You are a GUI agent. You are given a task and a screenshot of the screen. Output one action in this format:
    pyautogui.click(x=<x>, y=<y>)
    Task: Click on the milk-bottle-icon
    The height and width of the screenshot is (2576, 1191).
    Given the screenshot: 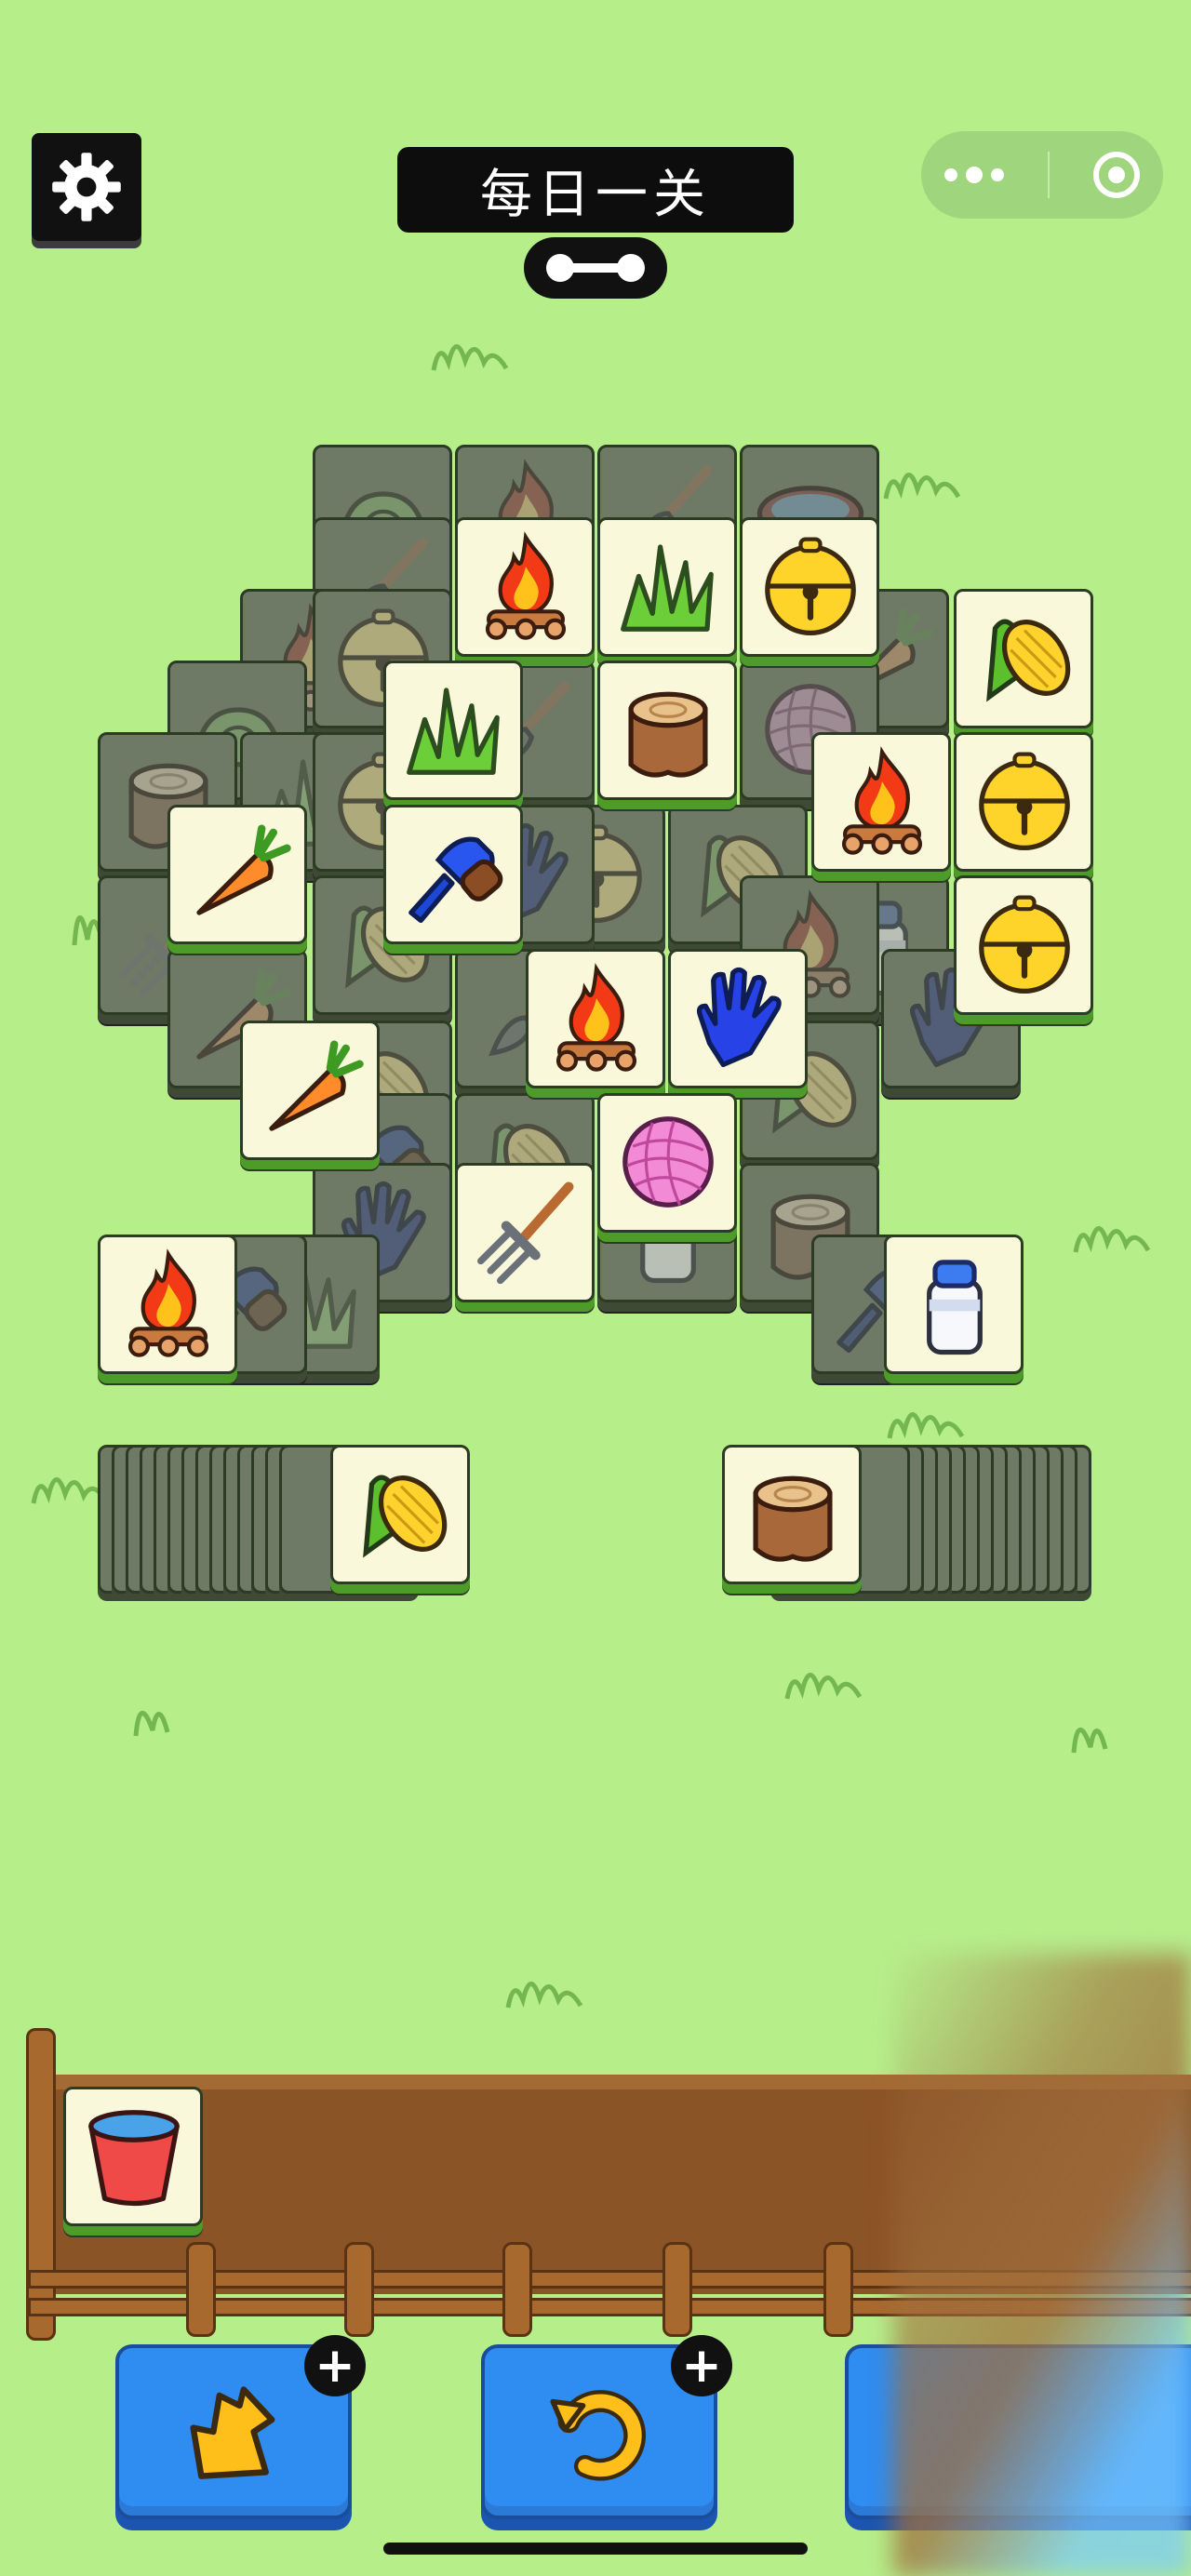 What is the action you would take?
    pyautogui.click(x=954, y=1303)
    